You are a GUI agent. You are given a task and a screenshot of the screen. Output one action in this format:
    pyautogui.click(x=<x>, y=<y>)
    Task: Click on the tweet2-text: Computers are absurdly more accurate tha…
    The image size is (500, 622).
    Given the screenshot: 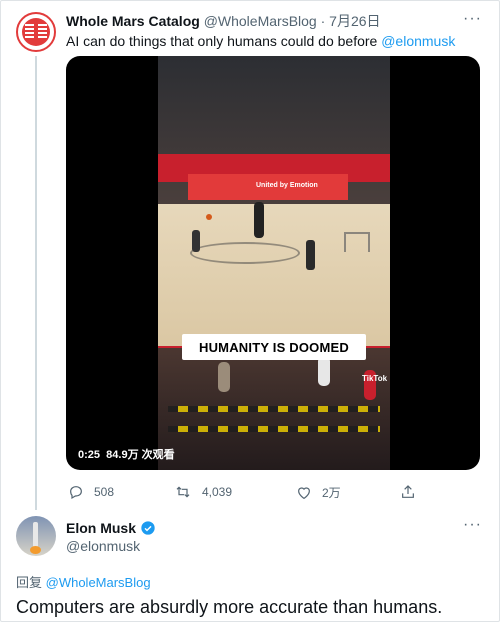 What is the action you would take?
    pyautogui.click(x=229, y=607)
    